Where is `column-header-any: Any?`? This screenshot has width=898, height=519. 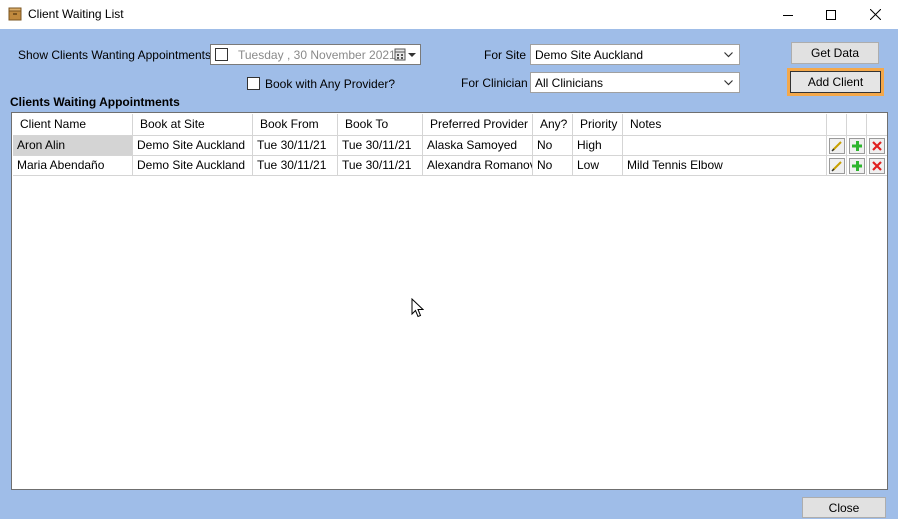
column-header-any: Any? is located at coordinates (553, 125).